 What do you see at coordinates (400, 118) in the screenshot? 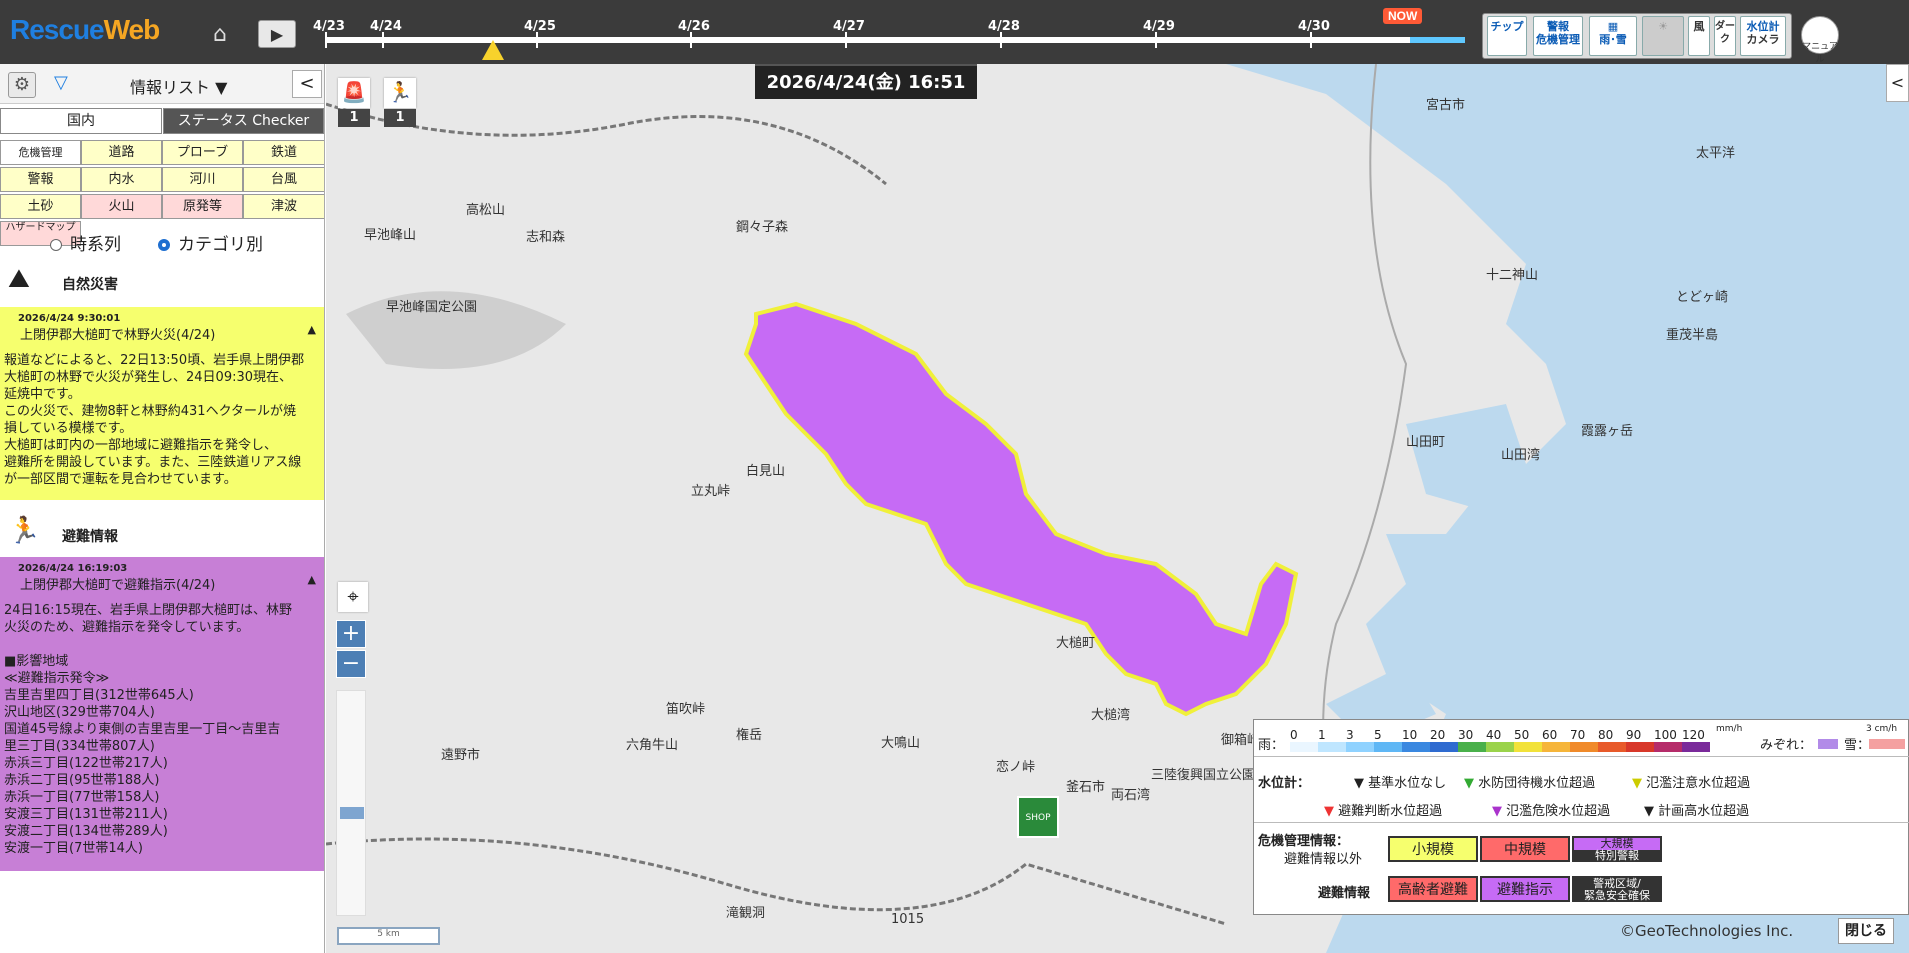
I see `evacuation-count-badge: 1` at bounding box center [400, 118].